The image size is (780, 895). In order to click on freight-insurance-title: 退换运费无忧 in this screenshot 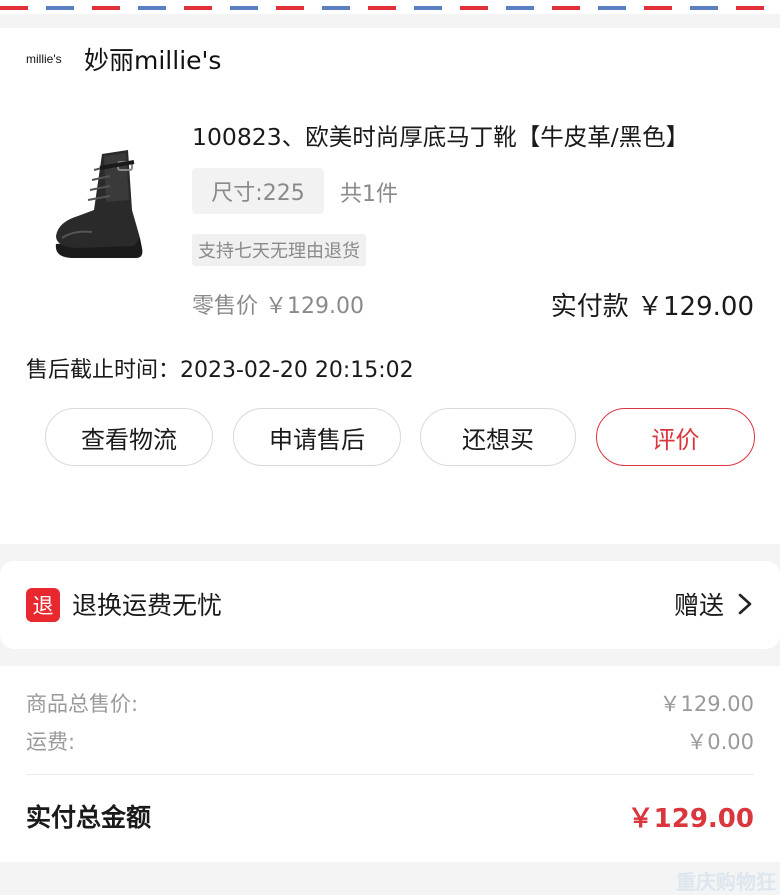, I will do `click(147, 605)`.